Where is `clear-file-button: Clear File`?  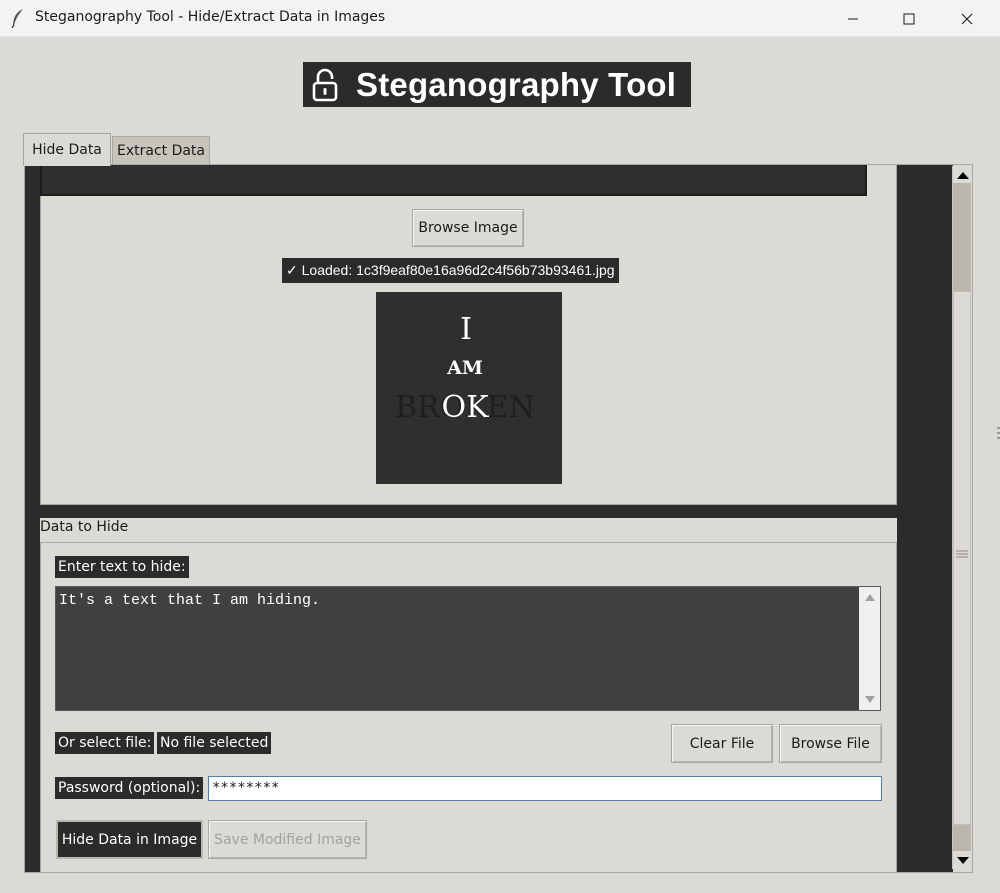
clear-file-button: Clear File is located at coordinates (722, 743).